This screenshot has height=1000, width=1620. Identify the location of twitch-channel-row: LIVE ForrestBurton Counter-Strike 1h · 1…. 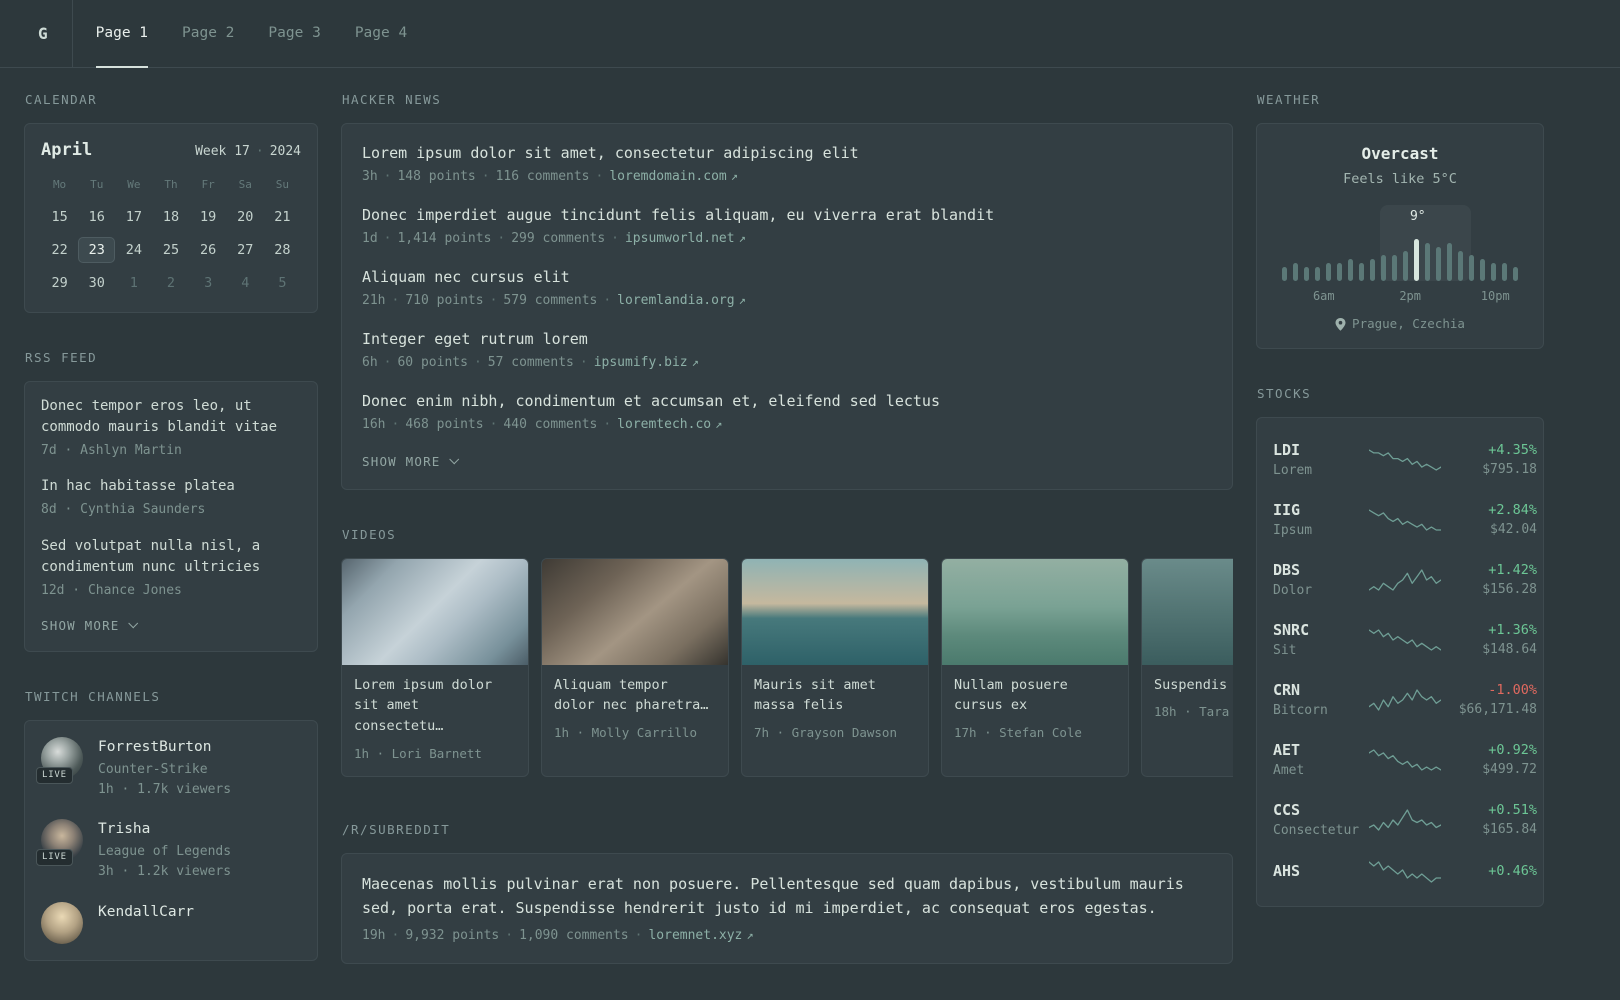
(168, 768).